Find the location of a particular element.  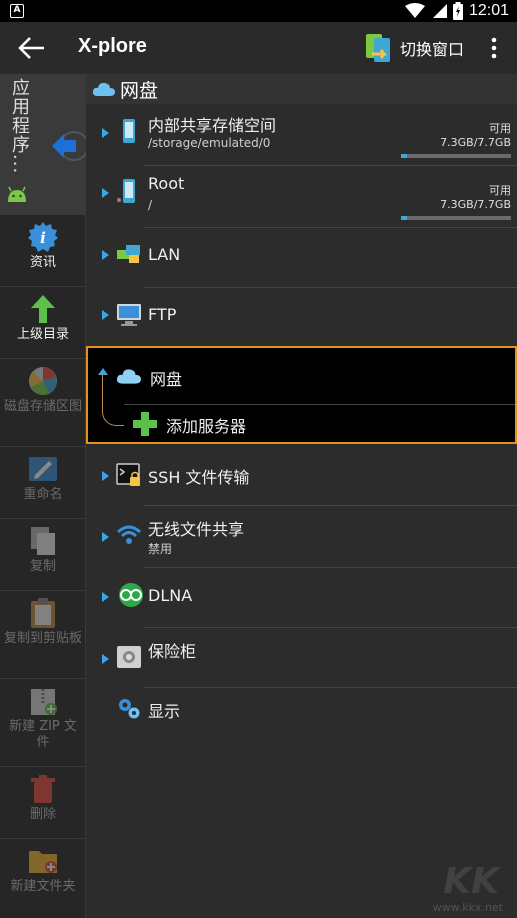

ssh-terminal-icon is located at coordinates (128, 474).